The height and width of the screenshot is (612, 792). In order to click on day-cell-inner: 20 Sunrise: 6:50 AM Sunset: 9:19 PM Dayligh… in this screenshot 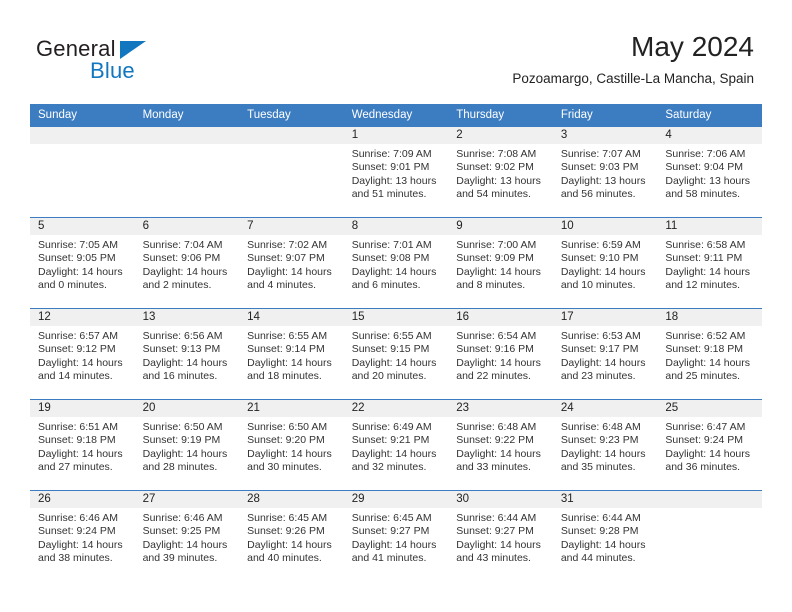, I will do `click(187, 445)`.